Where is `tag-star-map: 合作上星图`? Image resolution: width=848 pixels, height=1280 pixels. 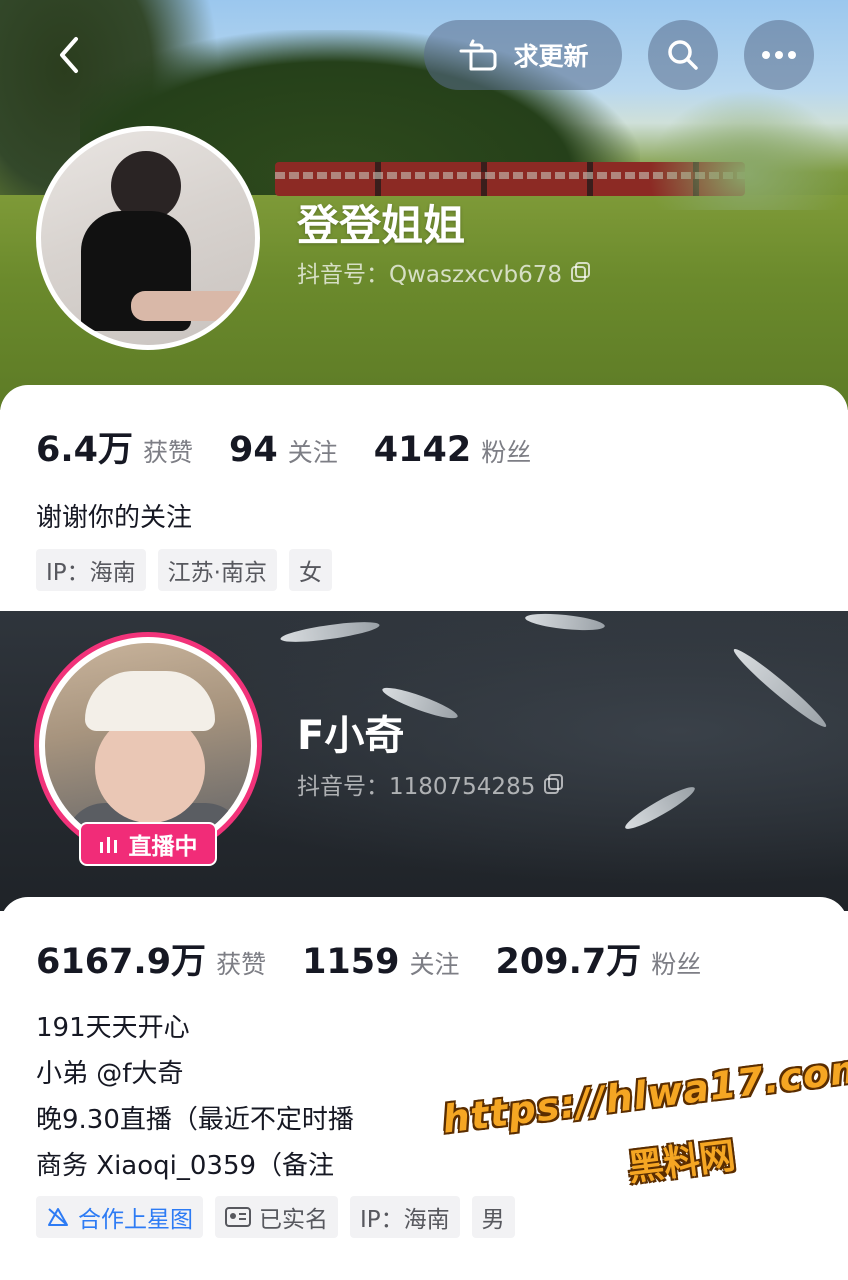 tag-star-map: 合作上星图 is located at coordinates (119, 1217).